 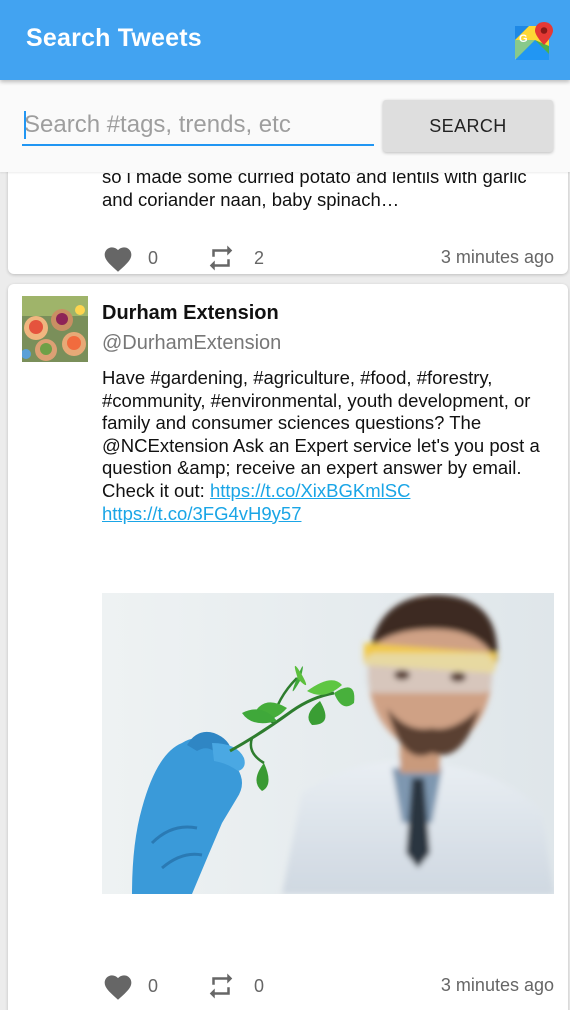 I want to click on app-bar: Search Tweets G, so click(x=285, y=40).